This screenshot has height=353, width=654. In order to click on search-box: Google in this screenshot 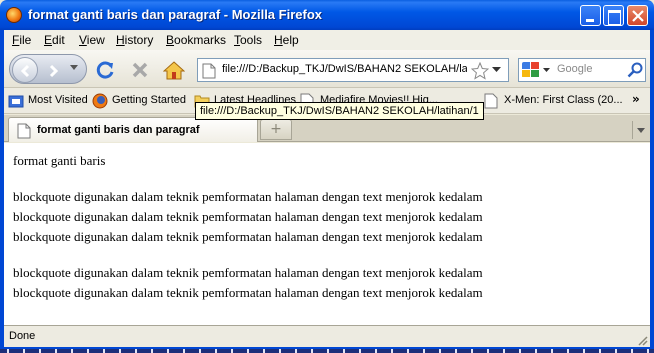, I will do `click(582, 70)`.